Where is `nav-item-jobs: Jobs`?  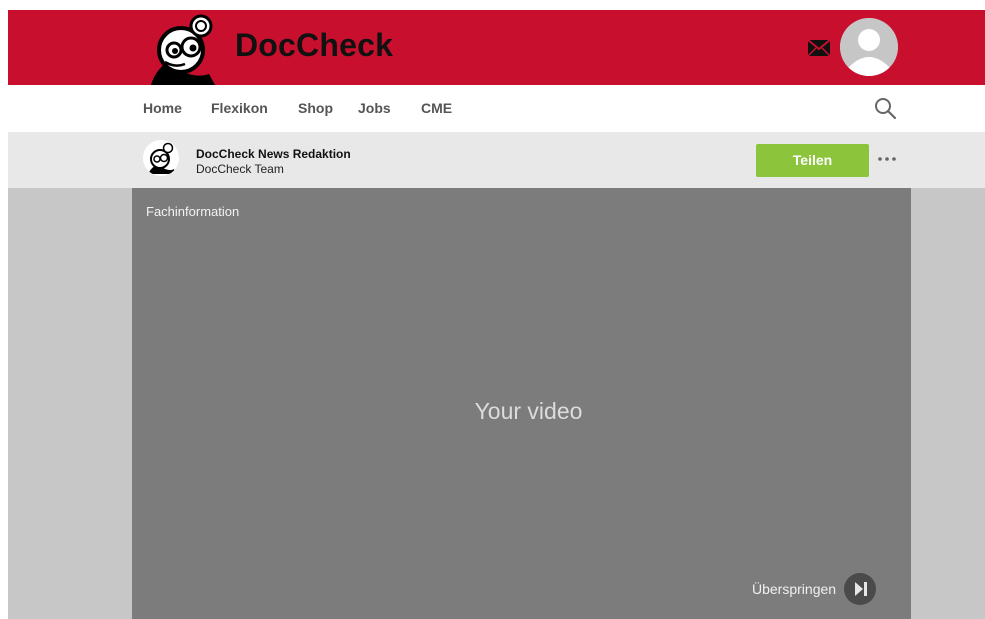
nav-item-jobs: Jobs is located at coordinates (374, 108).